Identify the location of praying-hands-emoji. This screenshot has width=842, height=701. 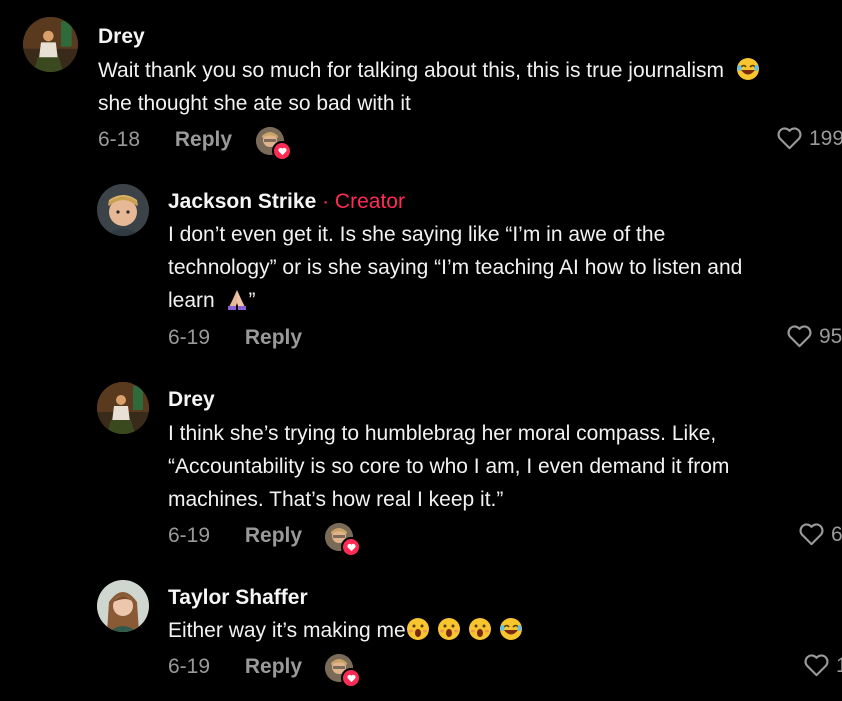
(237, 299).